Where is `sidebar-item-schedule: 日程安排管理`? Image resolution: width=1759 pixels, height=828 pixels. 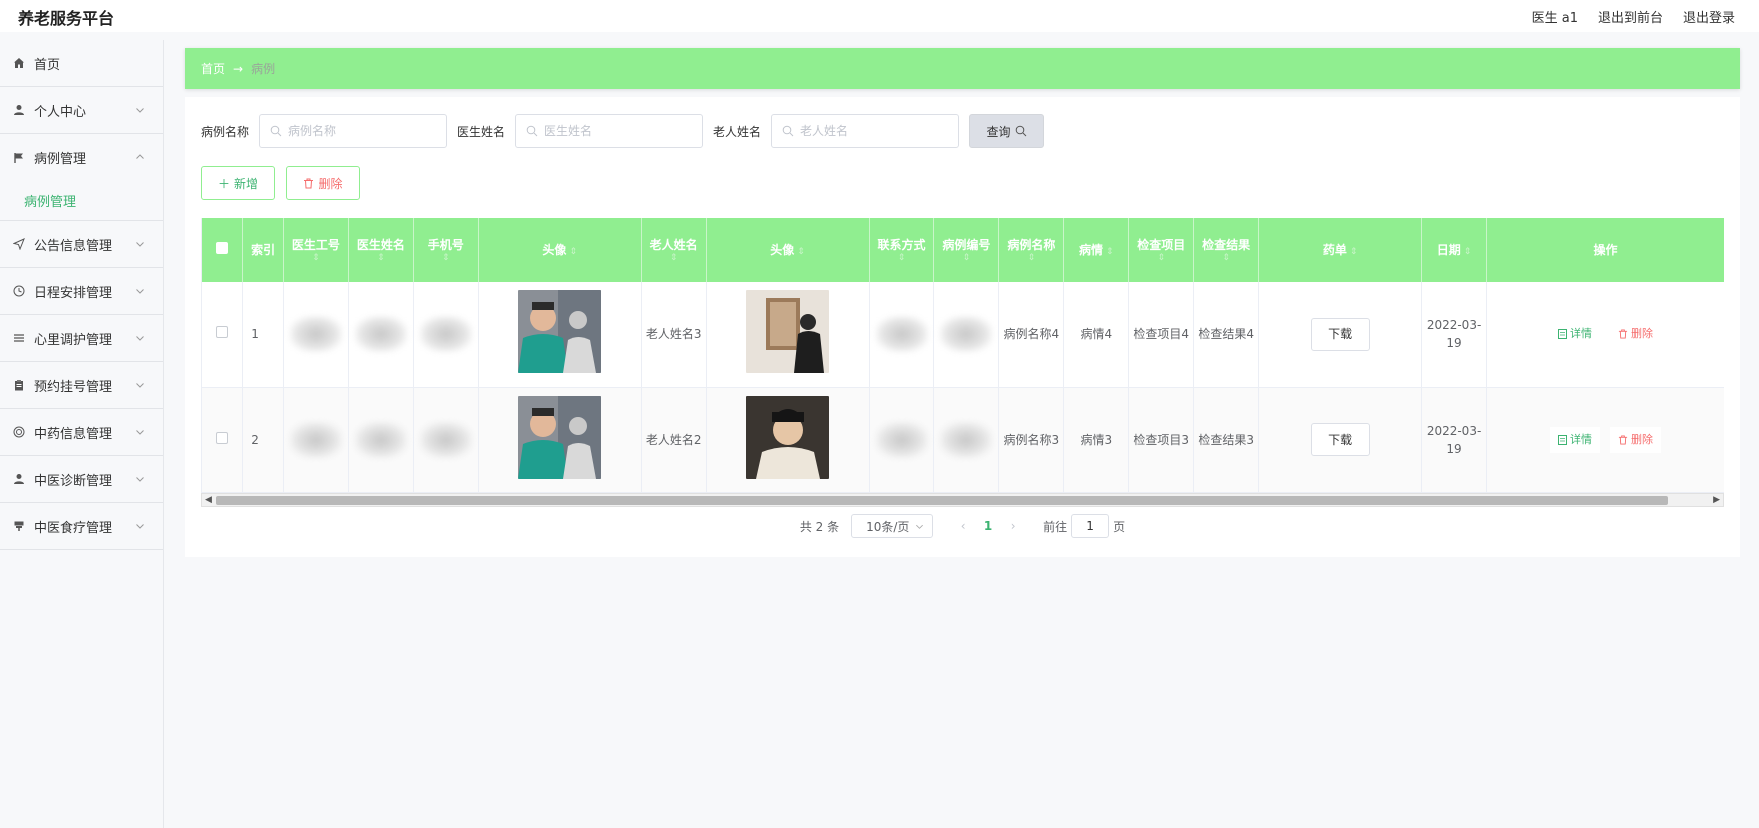
sidebar-item-schedule: 日程安排管理 is located at coordinates (81, 291).